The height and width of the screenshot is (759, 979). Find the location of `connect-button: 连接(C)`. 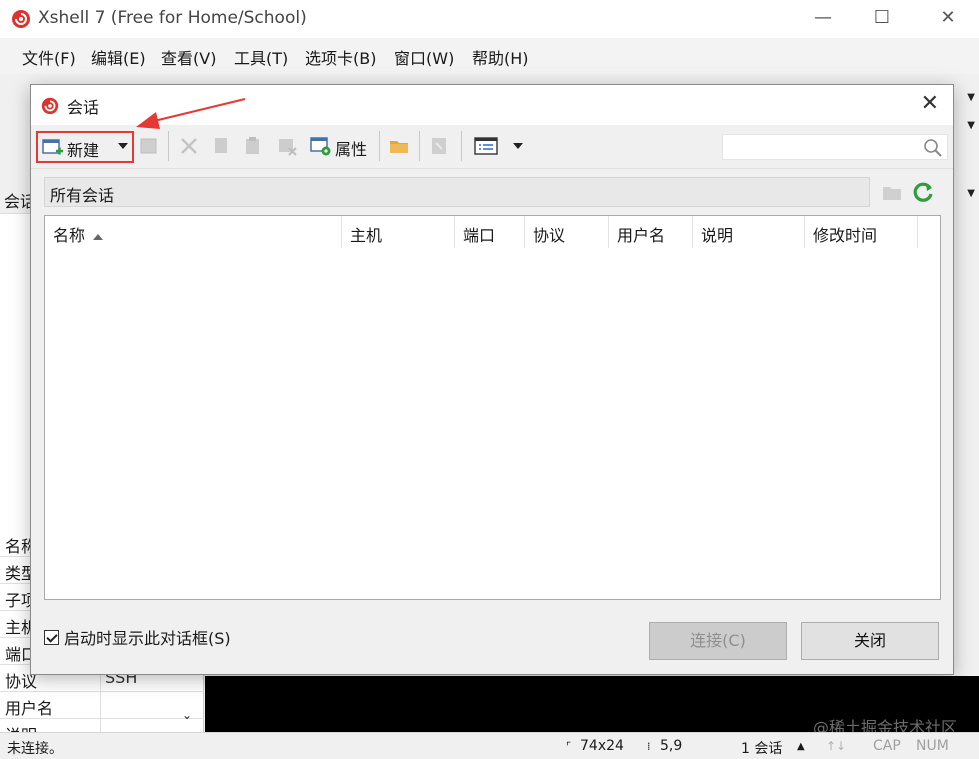

connect-button: 连接(C) is located at coordinates (718, 641).